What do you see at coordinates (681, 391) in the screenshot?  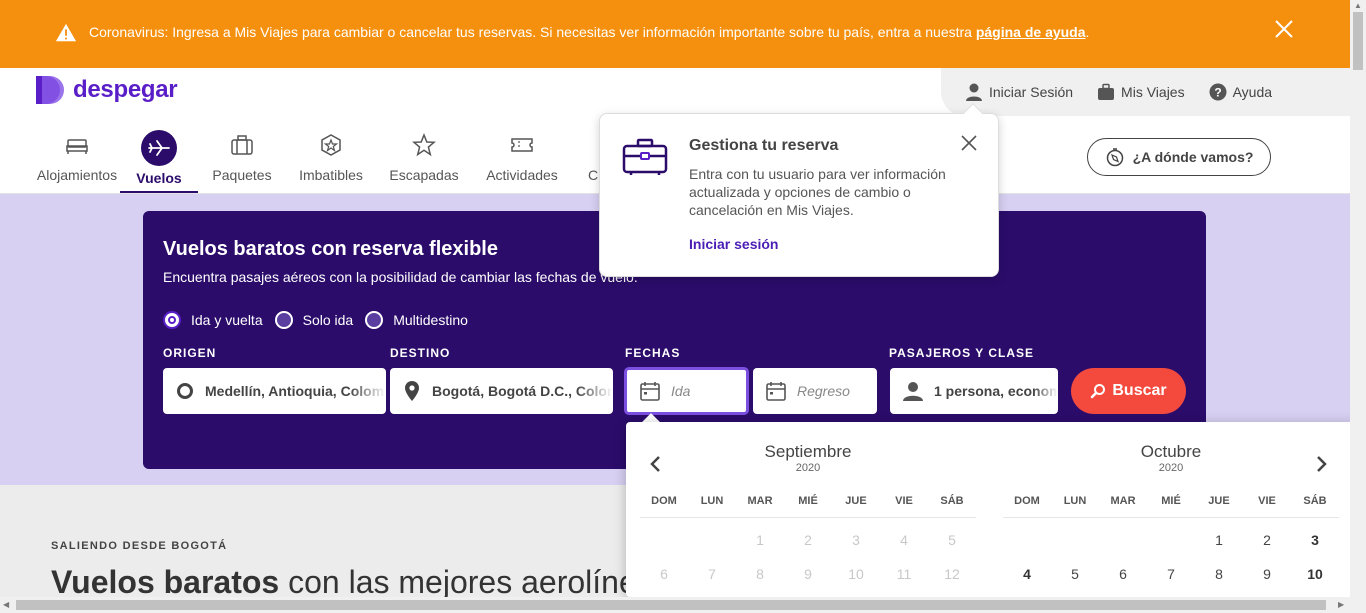 I see `departure-placeholder: Ida` at bounding box center [681, 391].